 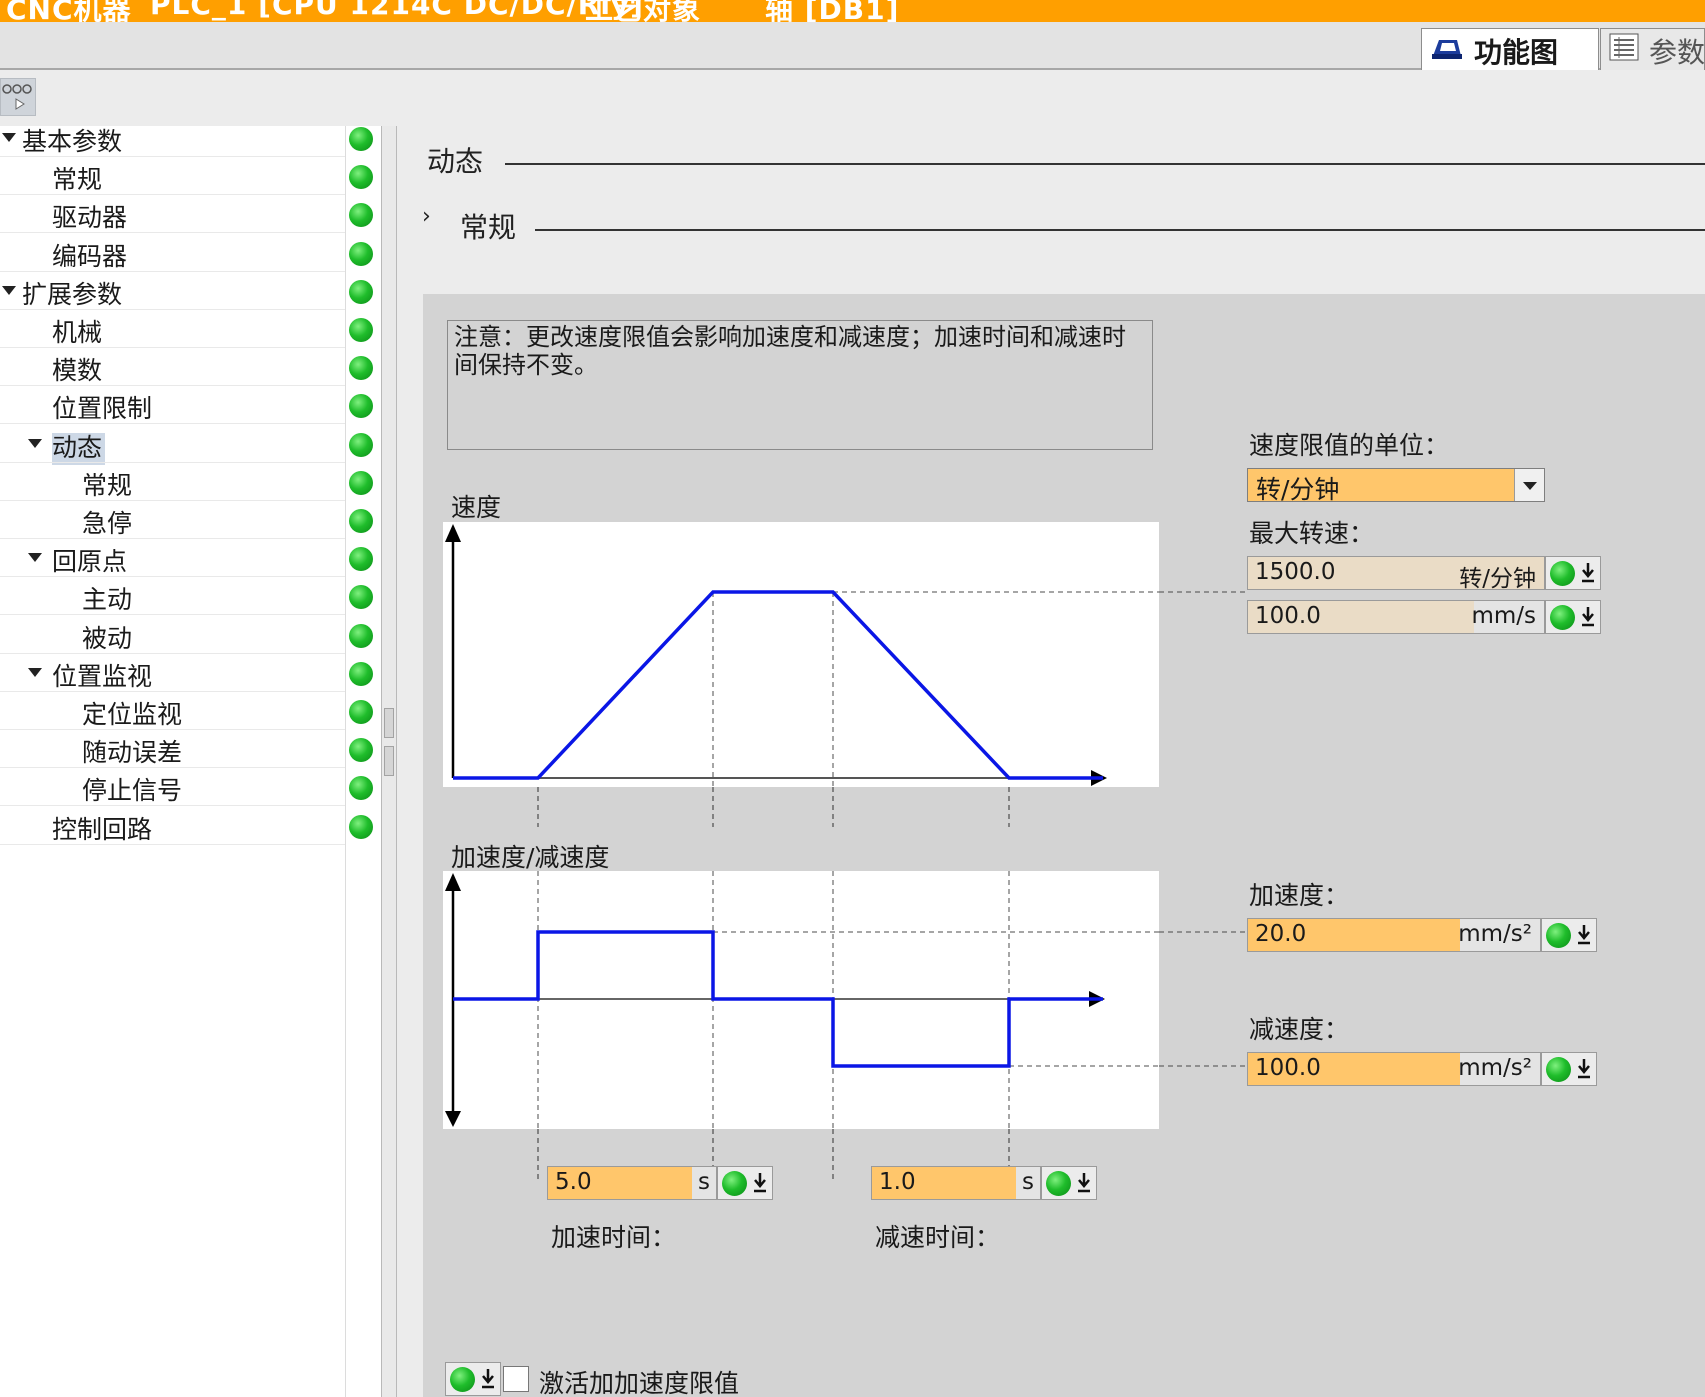 What do you see at coordinates (77, 371) in the screenshot?
I see `tree-item-label: 模数` at bounding box center [77, 371].